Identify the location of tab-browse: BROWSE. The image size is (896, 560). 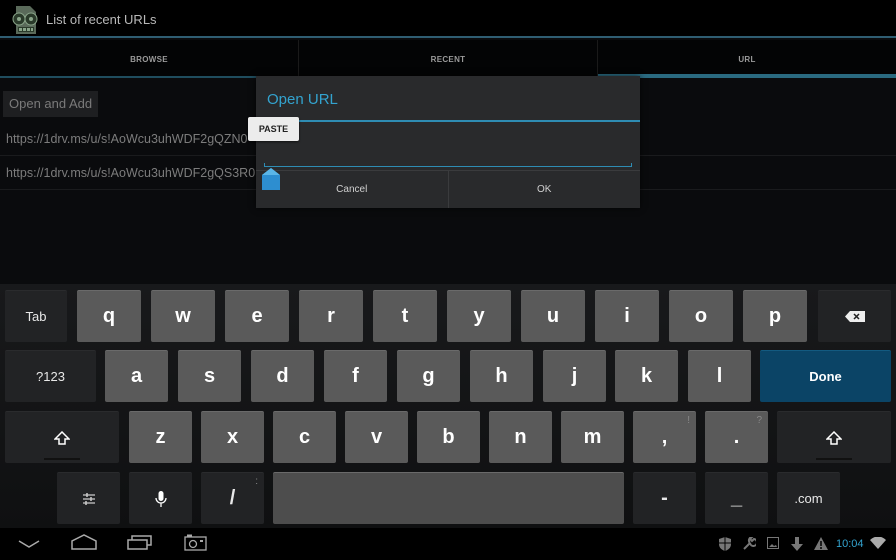
(149, 59).